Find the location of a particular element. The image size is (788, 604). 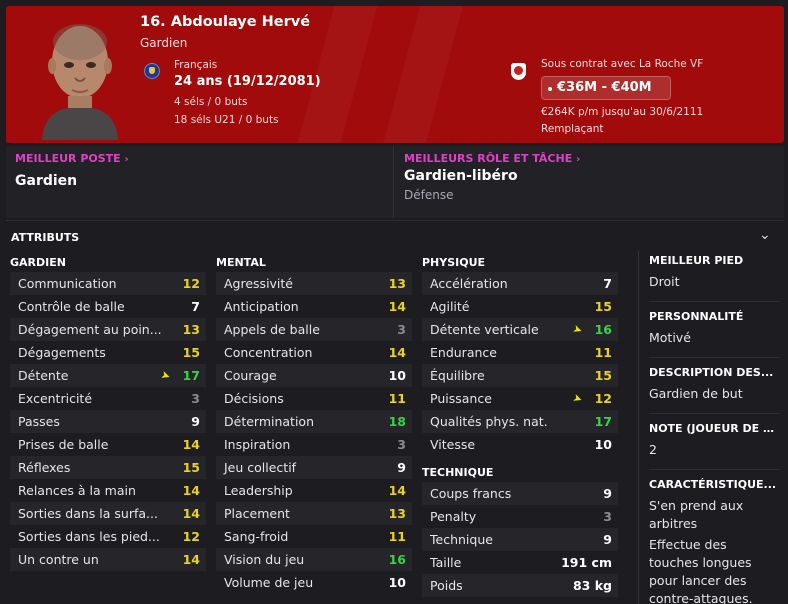

attribute-value: 7 is located at coordinates (195, 306).